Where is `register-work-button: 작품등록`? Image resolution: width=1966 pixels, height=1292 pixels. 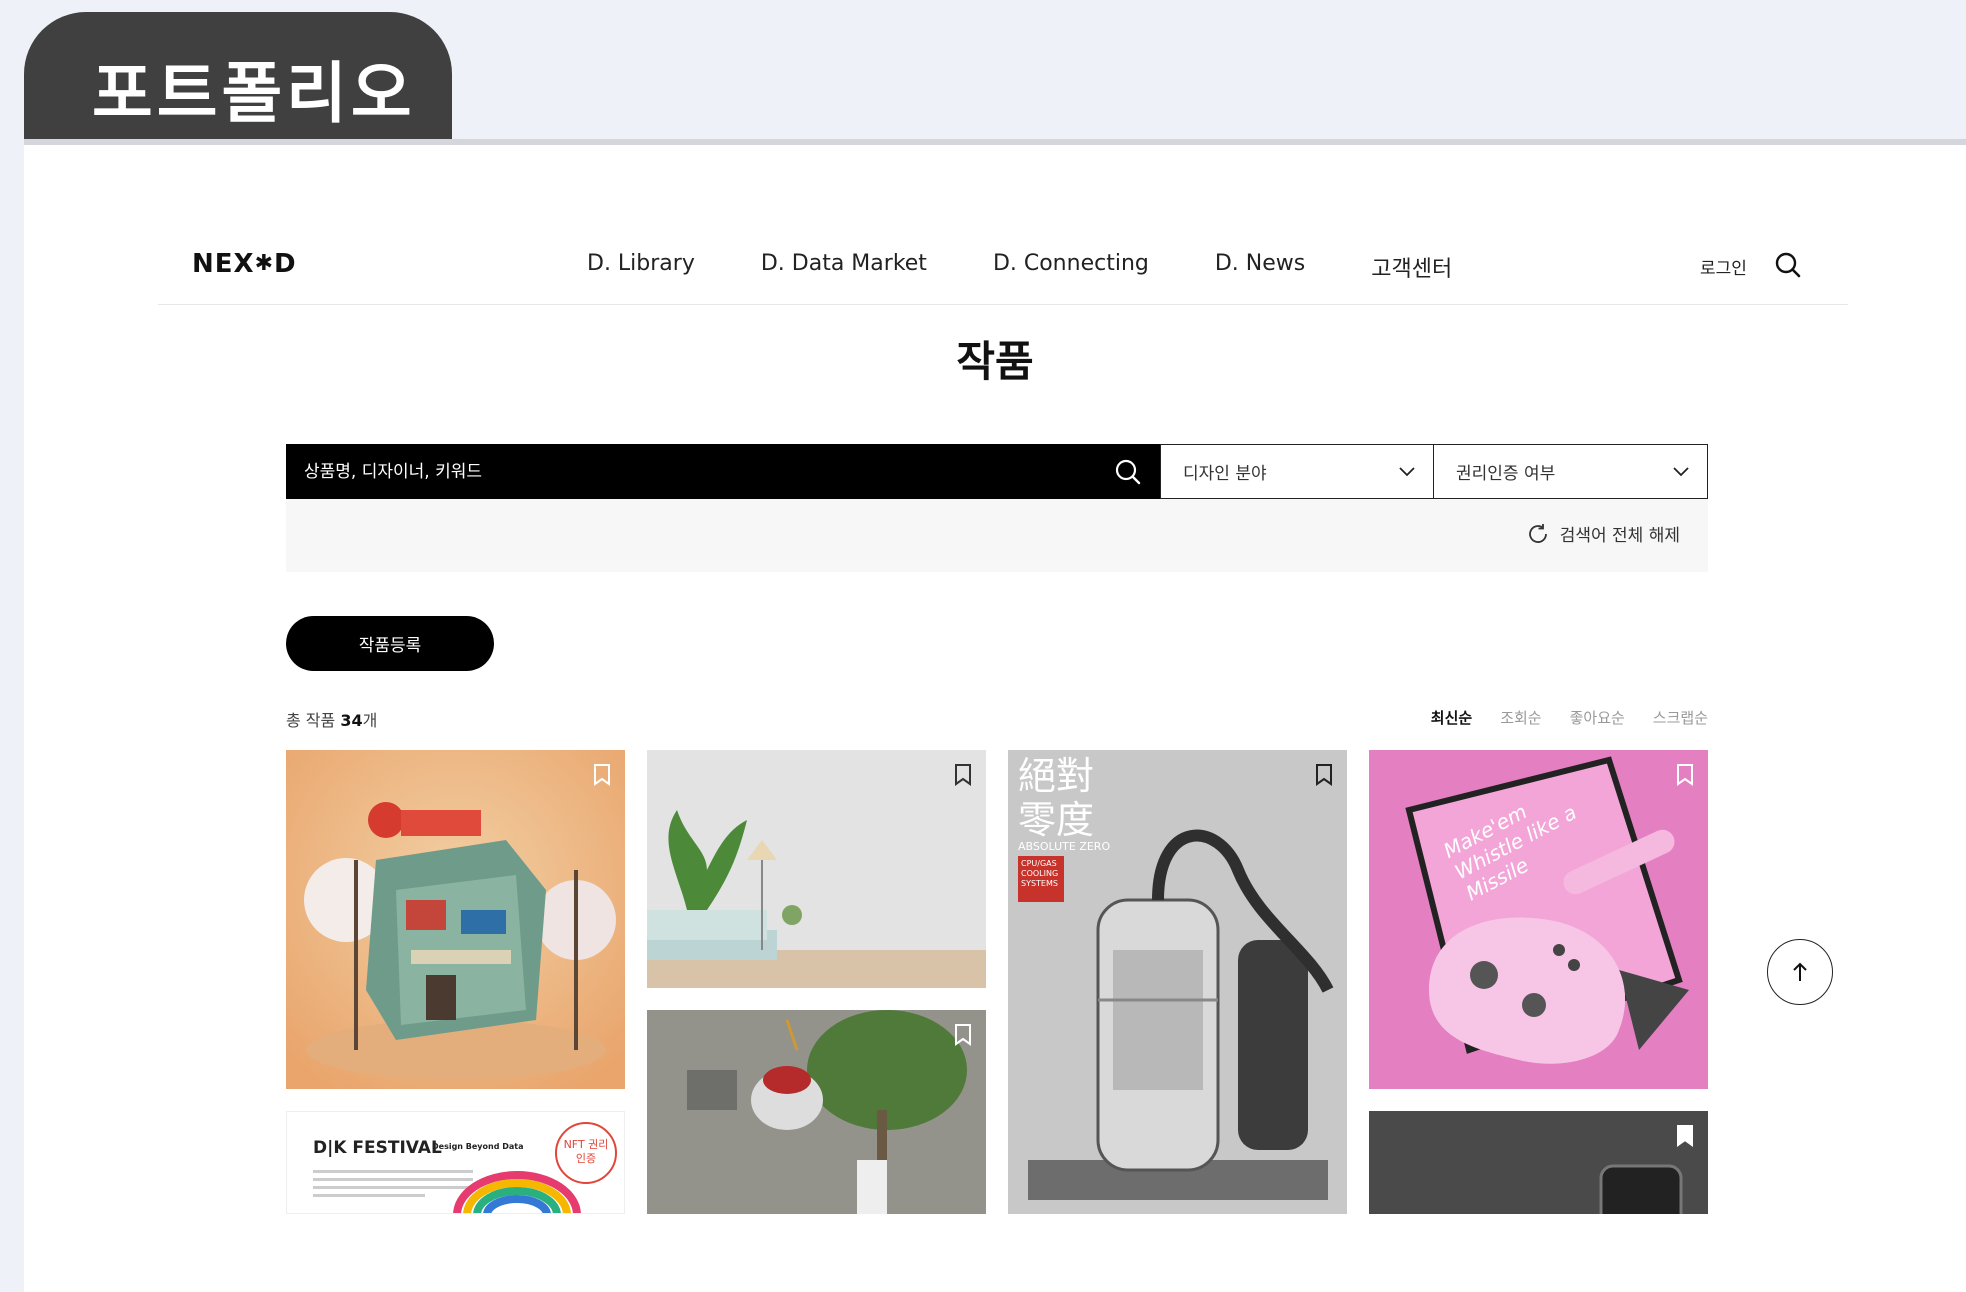 register-work-button: 작품등록 is located at coordinates (390, 643).